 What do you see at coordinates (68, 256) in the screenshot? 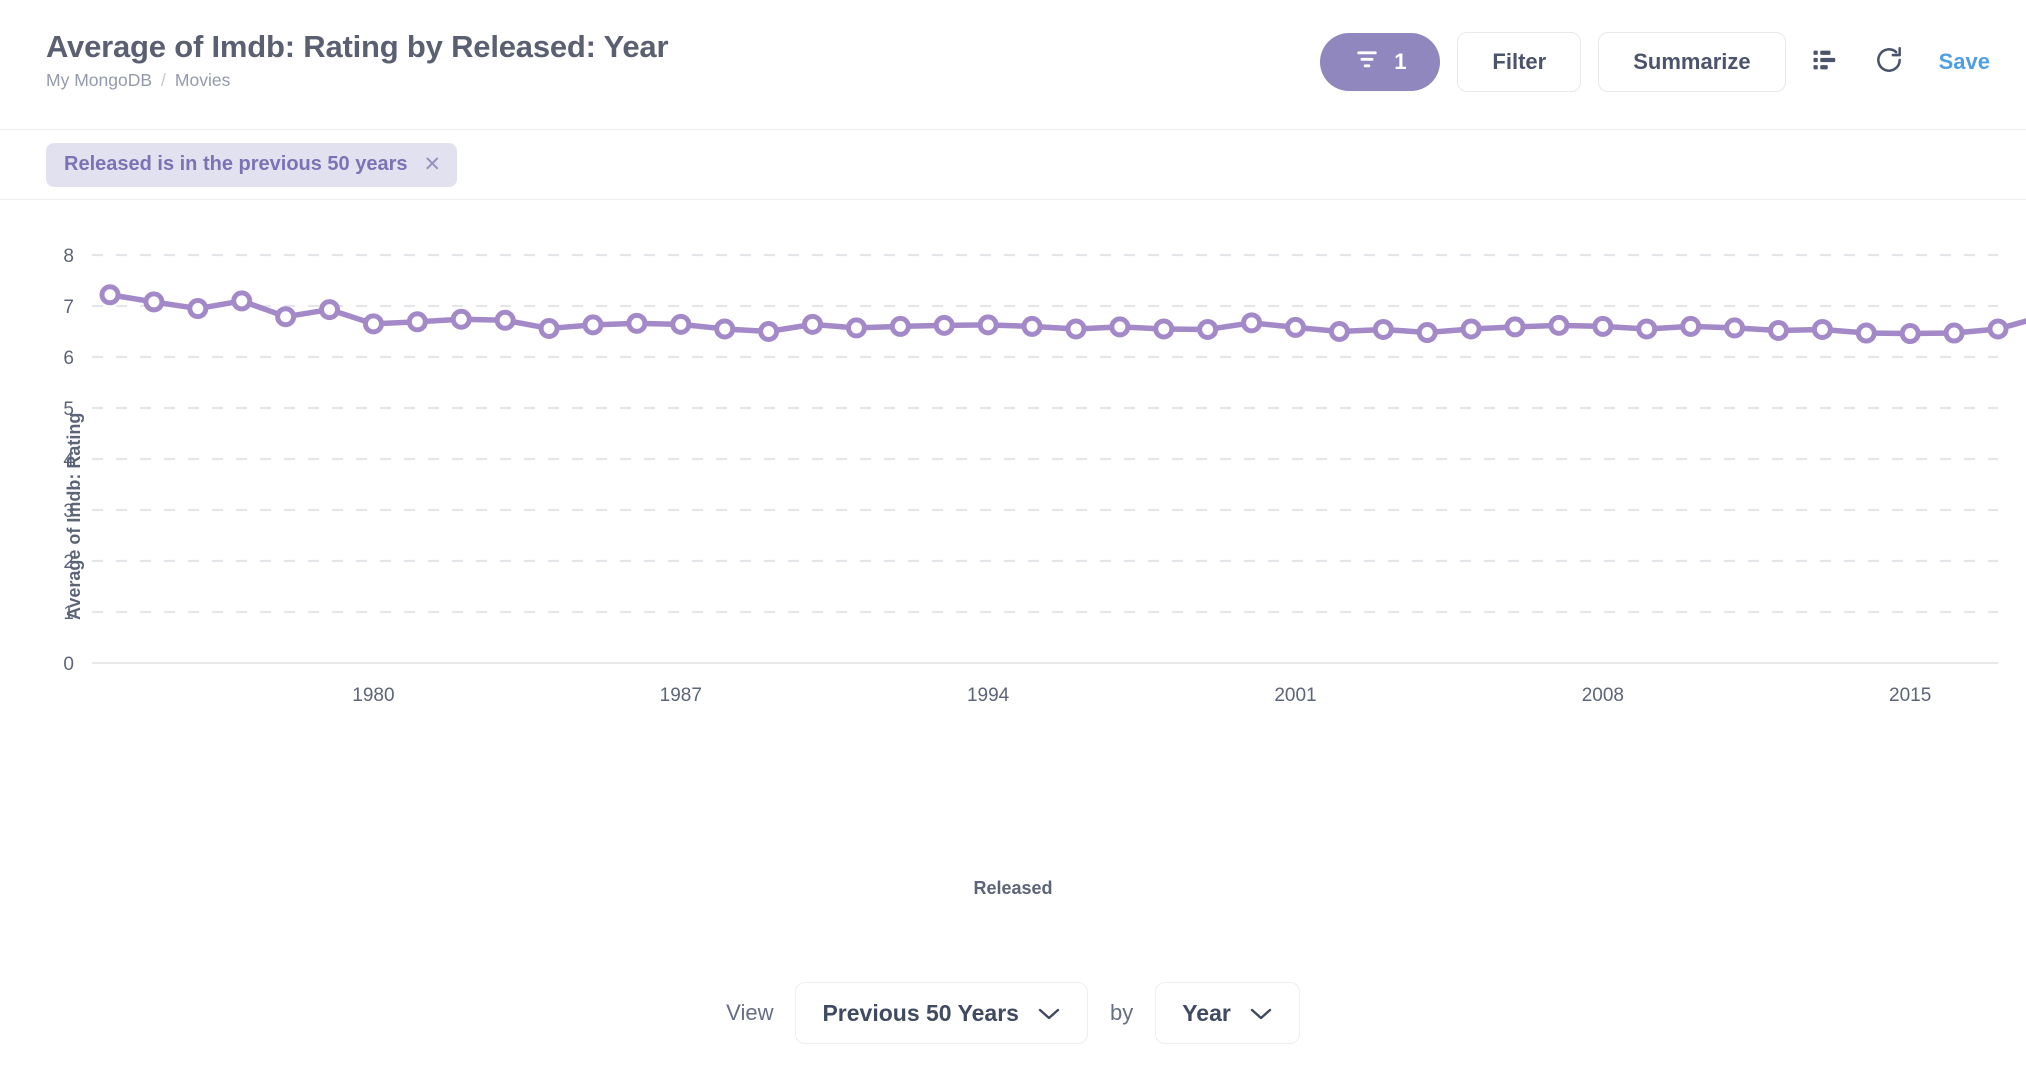
I see `y-tick-label: 8` at bounding box center [68, 256].